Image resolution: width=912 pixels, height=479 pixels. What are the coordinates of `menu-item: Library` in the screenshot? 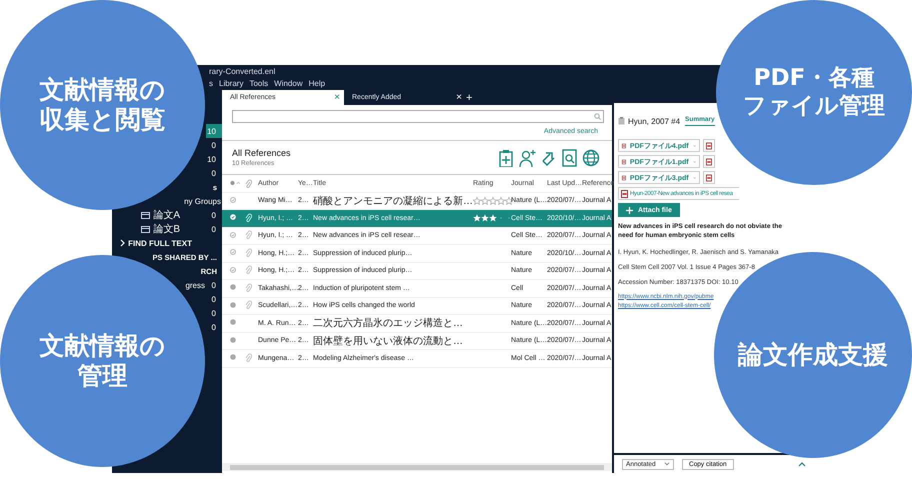 It's located at (231, 83).